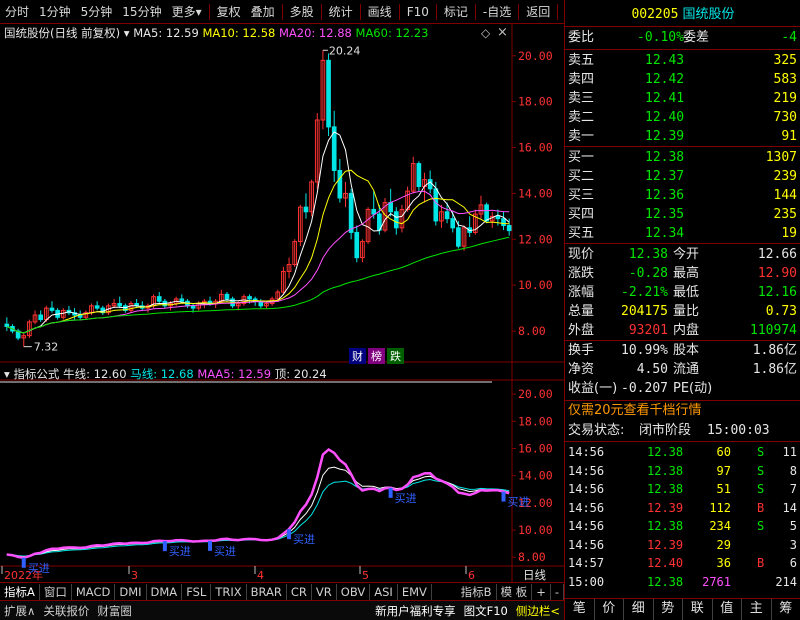 The width and height of the screenshot is (800, 620). I want to click on close-icon: ×, so click(502, 32).